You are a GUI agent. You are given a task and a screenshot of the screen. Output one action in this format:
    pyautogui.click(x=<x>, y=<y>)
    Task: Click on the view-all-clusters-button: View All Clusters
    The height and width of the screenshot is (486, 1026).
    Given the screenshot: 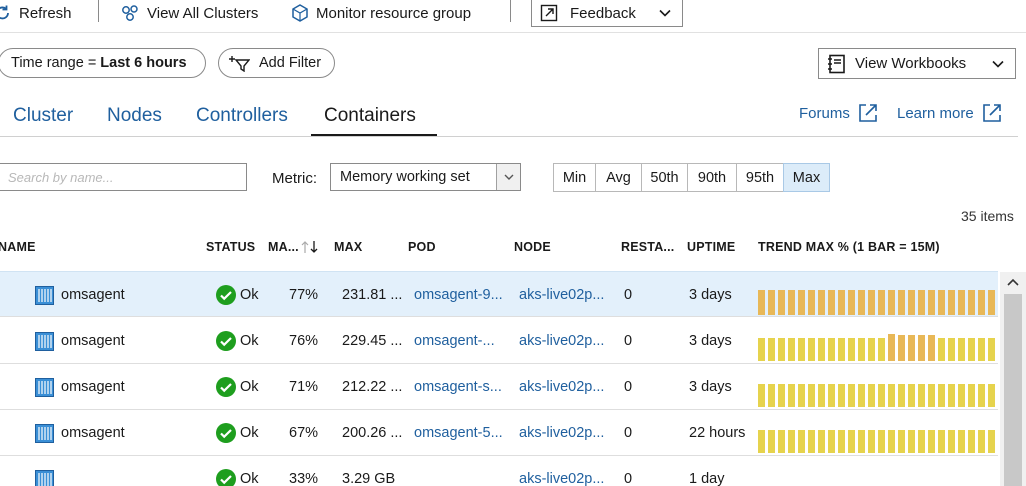 What is the action you would take?
    pyautogui.click(x=189, y=13)
    